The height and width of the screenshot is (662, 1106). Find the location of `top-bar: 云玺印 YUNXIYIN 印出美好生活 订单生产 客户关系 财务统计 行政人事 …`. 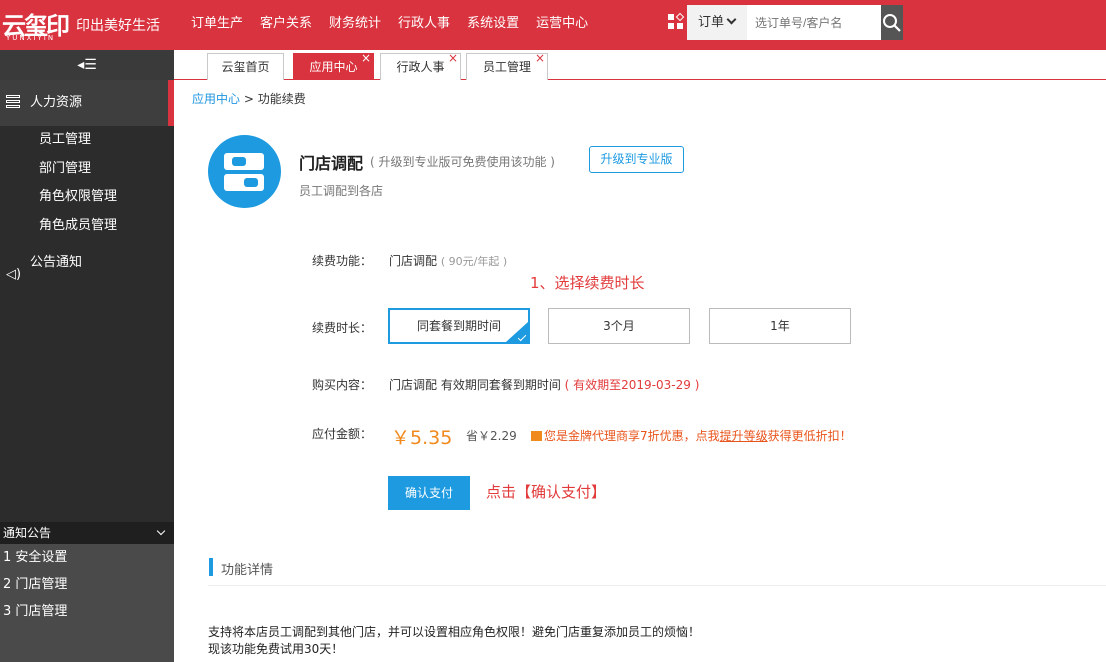

top-bar: 云玺印 YUNXIYIN 印出美好生活 订单生产 客户关系 财务统计 行政人事 … is located at coordinates (553, 25).